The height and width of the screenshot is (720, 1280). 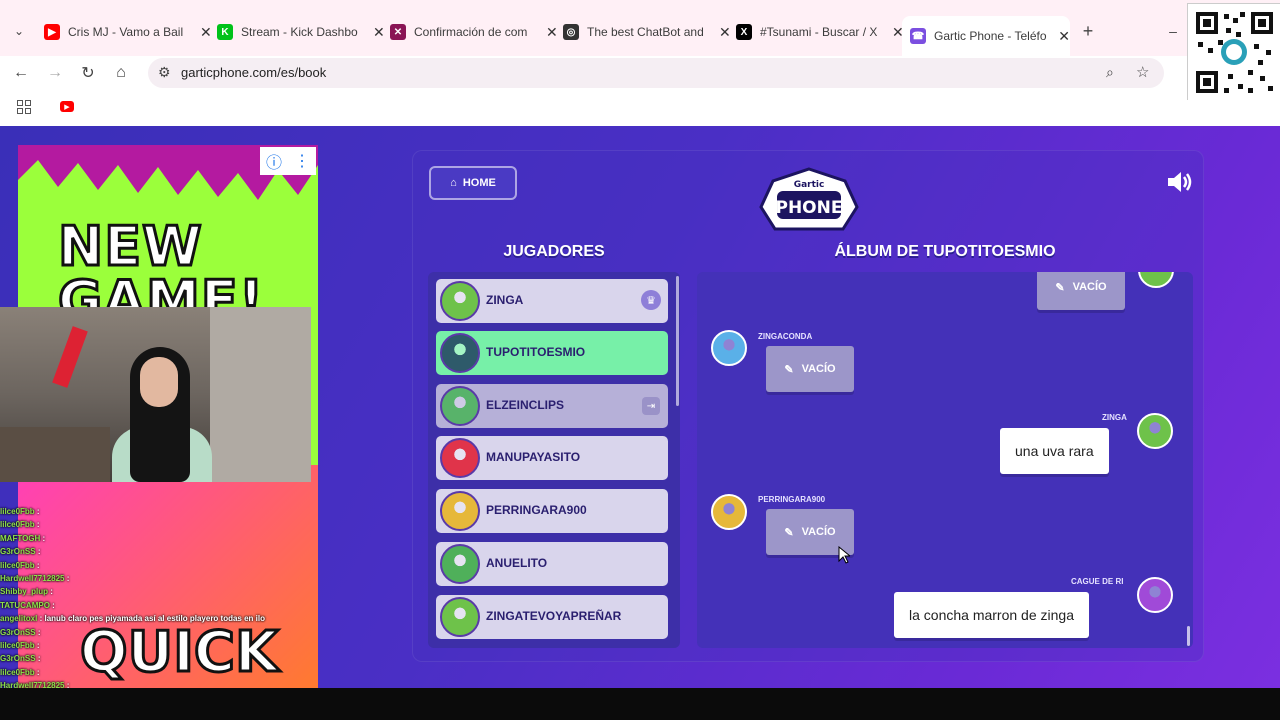 What do you see at coordinates (536, 352) in the screenshot?
I see `player-name: TUPOTITOESMIO` at bounding box center [536, 352].